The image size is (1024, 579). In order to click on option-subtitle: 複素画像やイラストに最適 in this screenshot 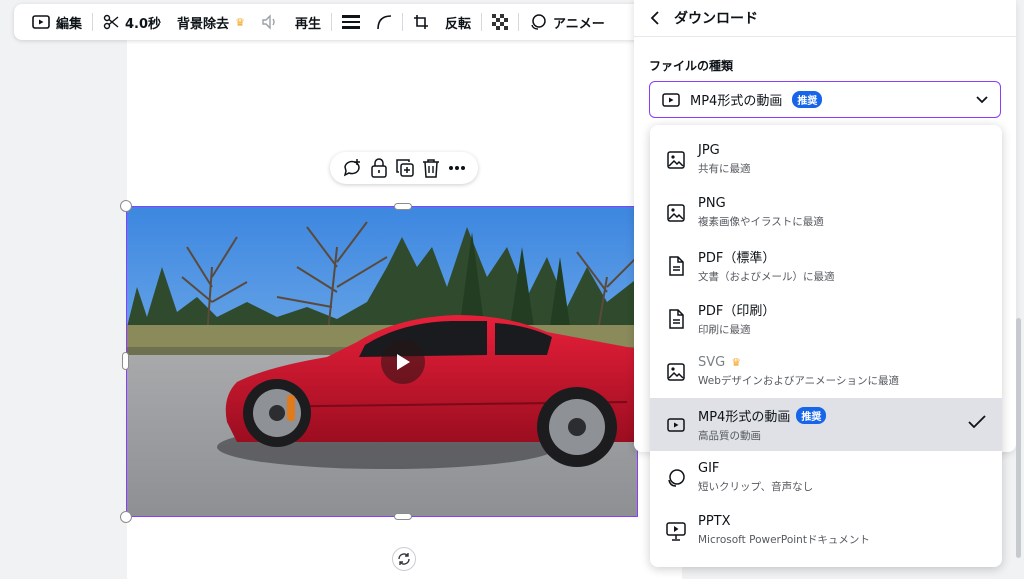, I will do `click(761, 222)`.